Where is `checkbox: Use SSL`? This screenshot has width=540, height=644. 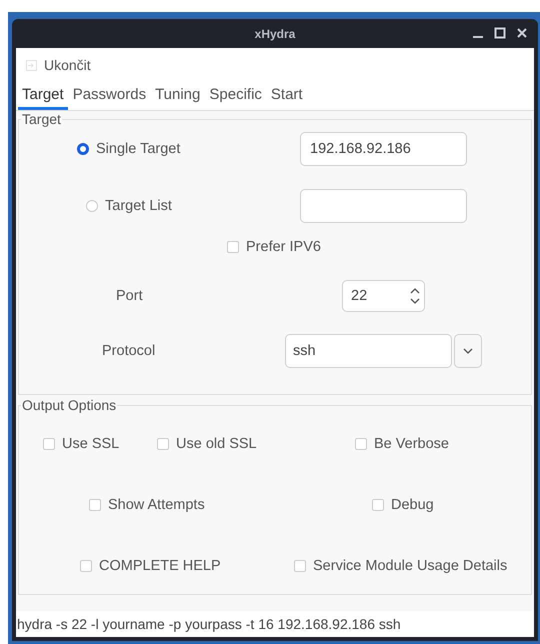
checkbox: Use SSL is located at coordinates (81, 444).